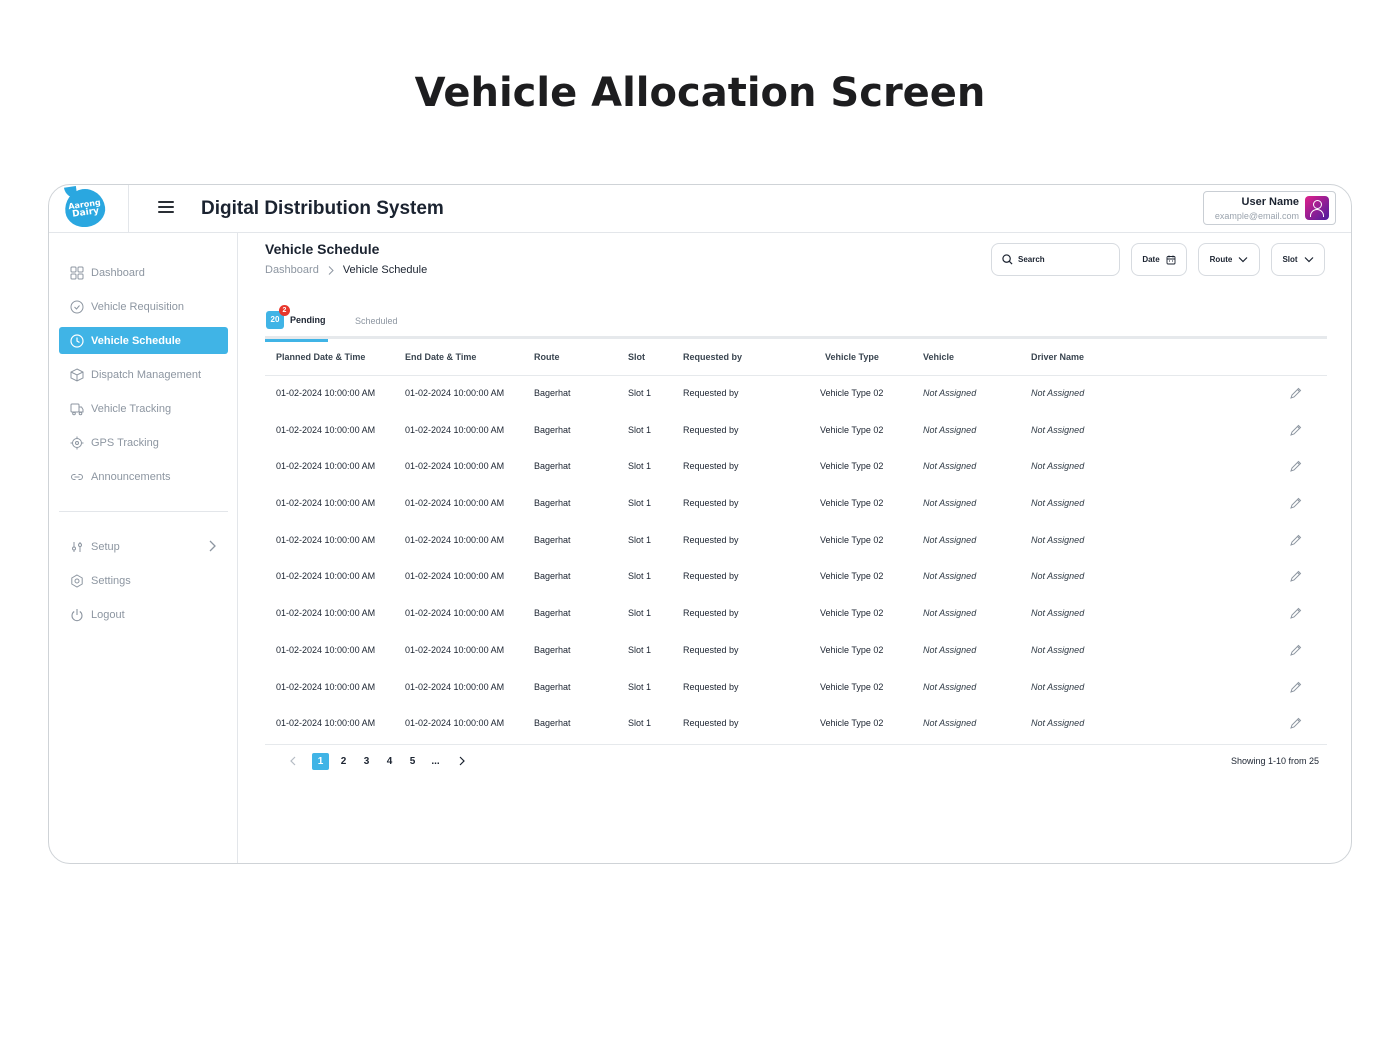 The image size is (1400, 1044). What do you see at coordinates (143, 580) in the screenshot?
I see `sidebar-item-settings: Settings` at bounding box center [143, 580].